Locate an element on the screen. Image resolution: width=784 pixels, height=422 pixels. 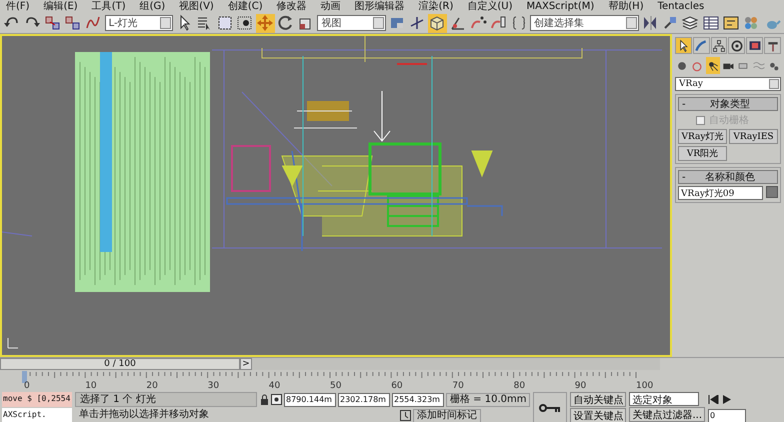
z-coordinate-field: 2554.323m is located at coordinates (418, 399).